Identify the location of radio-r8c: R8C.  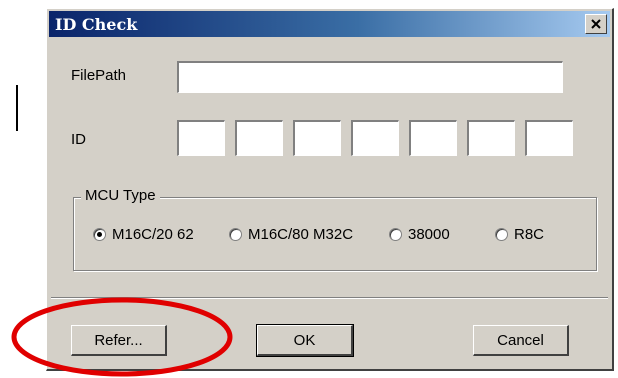
(519, 234).